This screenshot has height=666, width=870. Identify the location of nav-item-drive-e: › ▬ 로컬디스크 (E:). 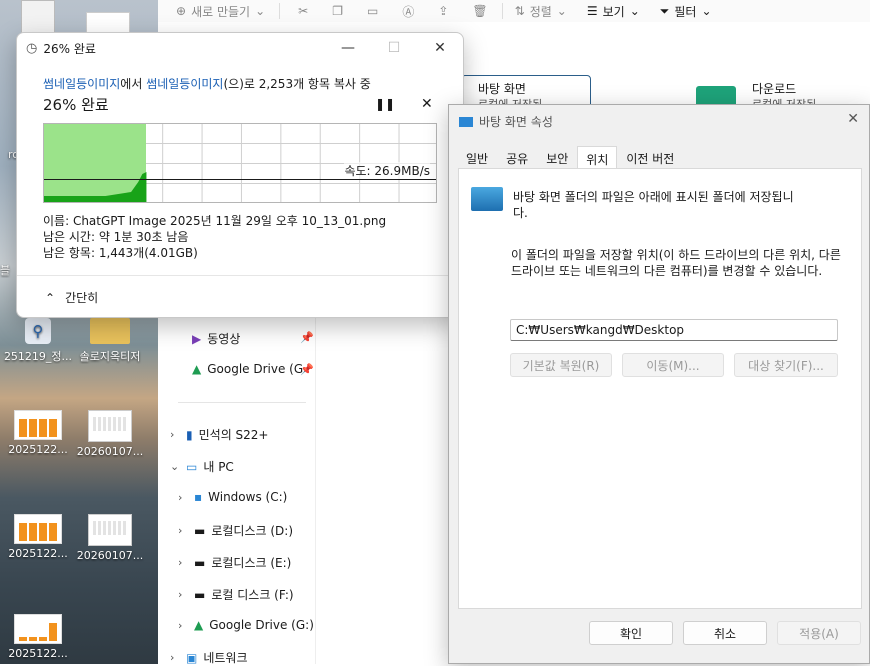
(234, 562).